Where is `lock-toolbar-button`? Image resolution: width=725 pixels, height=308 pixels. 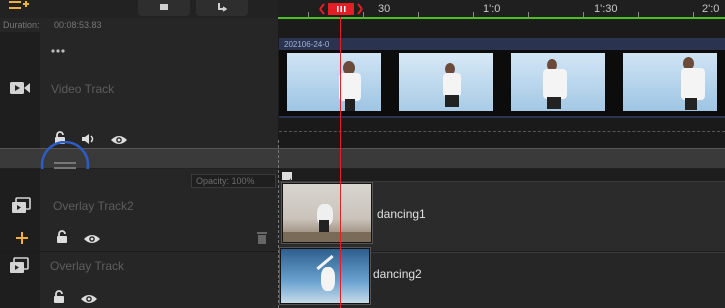
lock-toolbar-button is located at coordinates (164, 8).